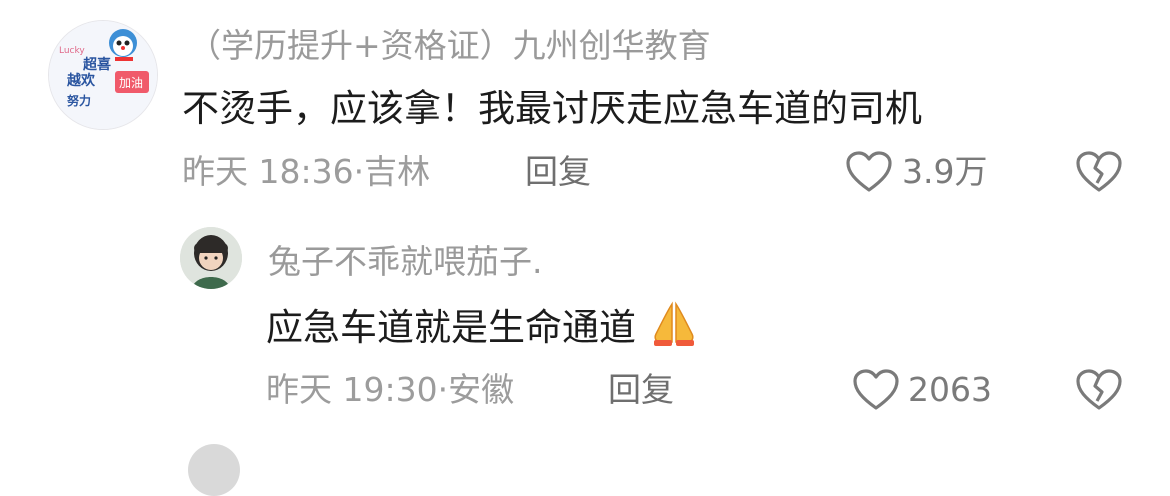 The width and height of the screenshot is (1170, 496). What do you see at coordinates (674, 324) in the screenshot?
I see `folded-hands-emoji` at bounding box center [674, 324].